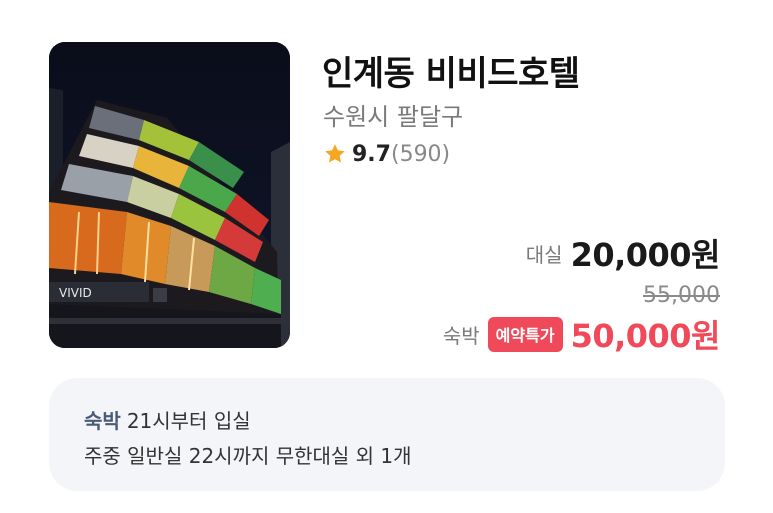  What do you see at coordinates (335, 153) in the screenshot?
I see `star-icon` at bounding box center [335, 153].